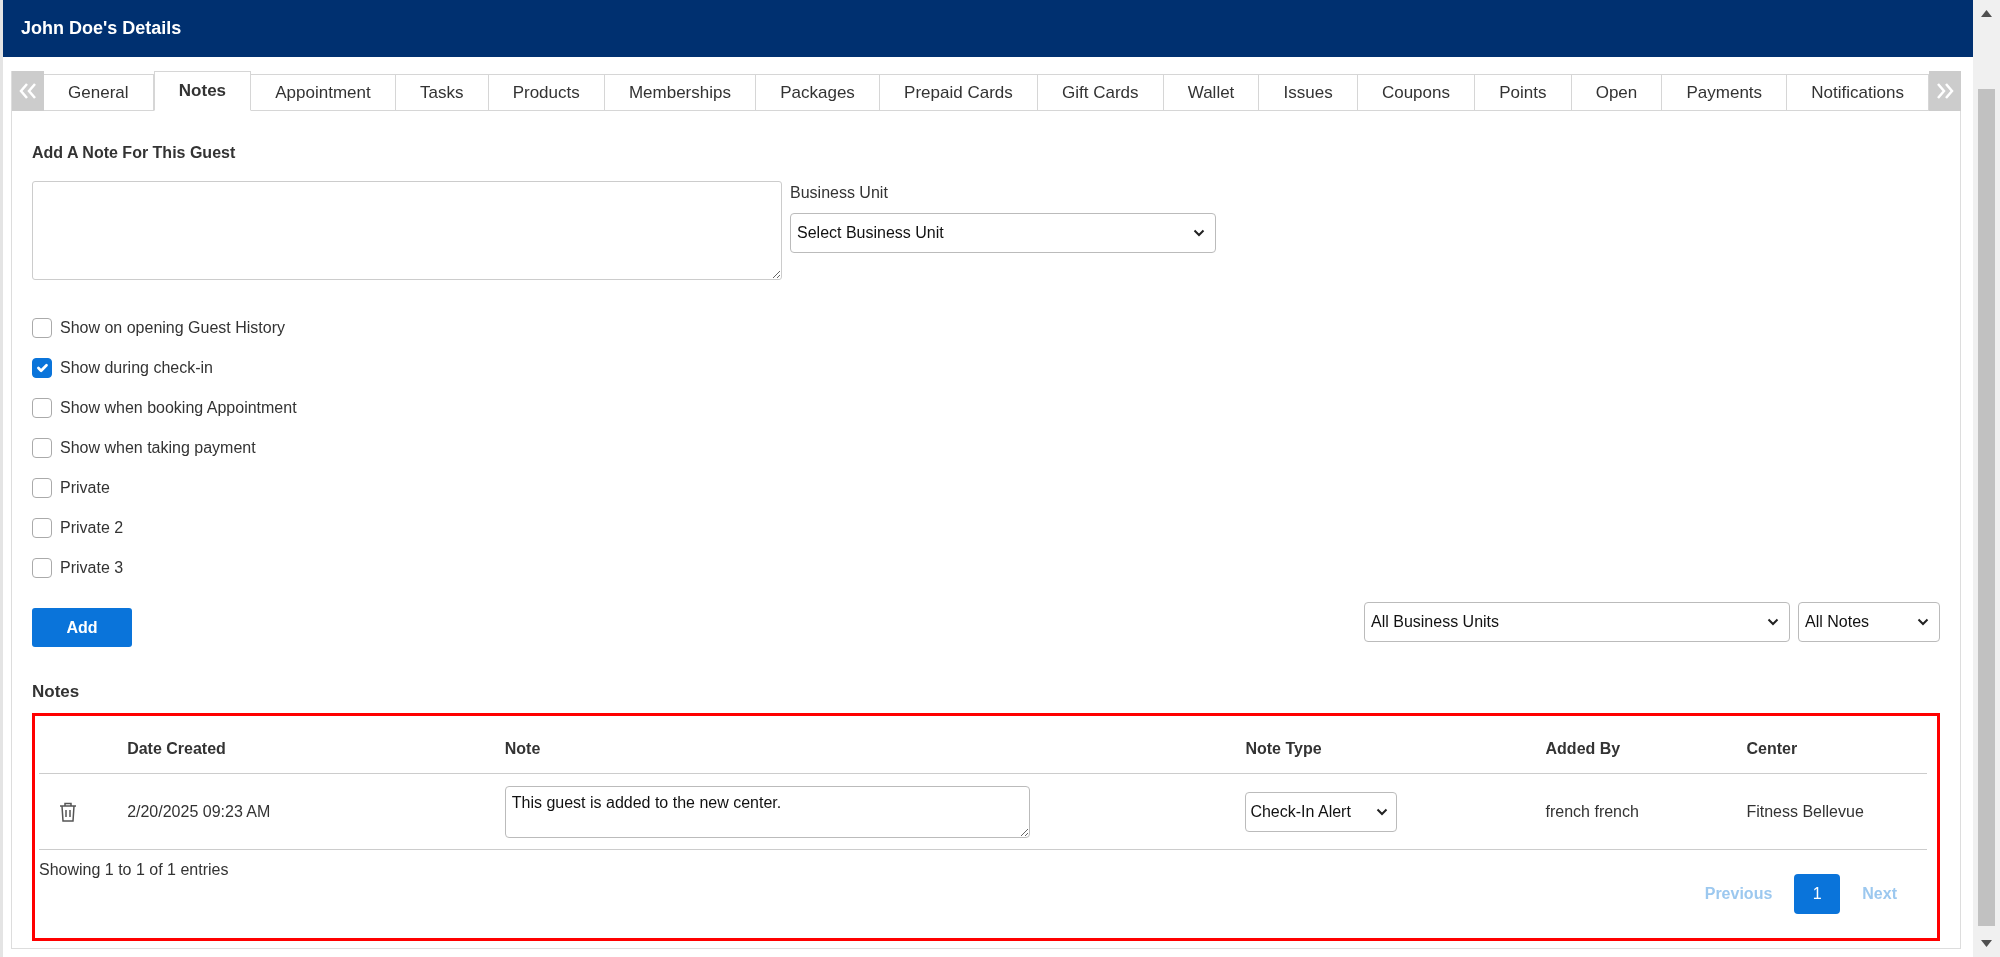 Image resolution: width=2000 pixels, height=957 pixels. Describe the element at coordinates (1394, 749) in the screenshot. I see `column-header: Note Type` at that location.